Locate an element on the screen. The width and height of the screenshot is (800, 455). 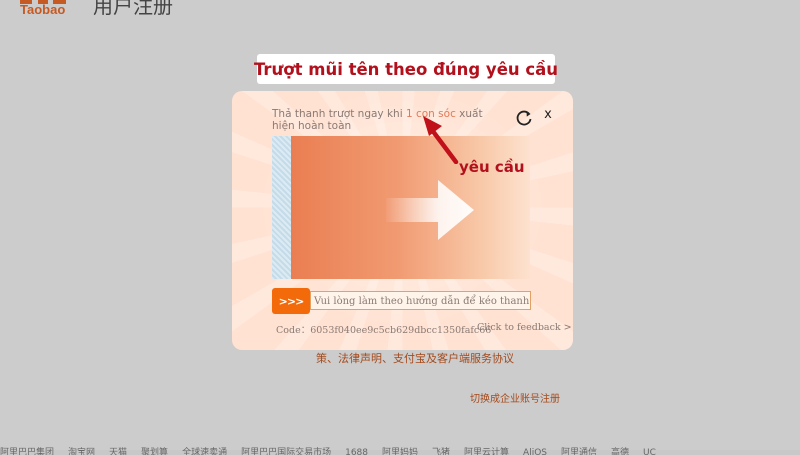
footer-link: 淘宝网 is located at coordinates (81, 451).